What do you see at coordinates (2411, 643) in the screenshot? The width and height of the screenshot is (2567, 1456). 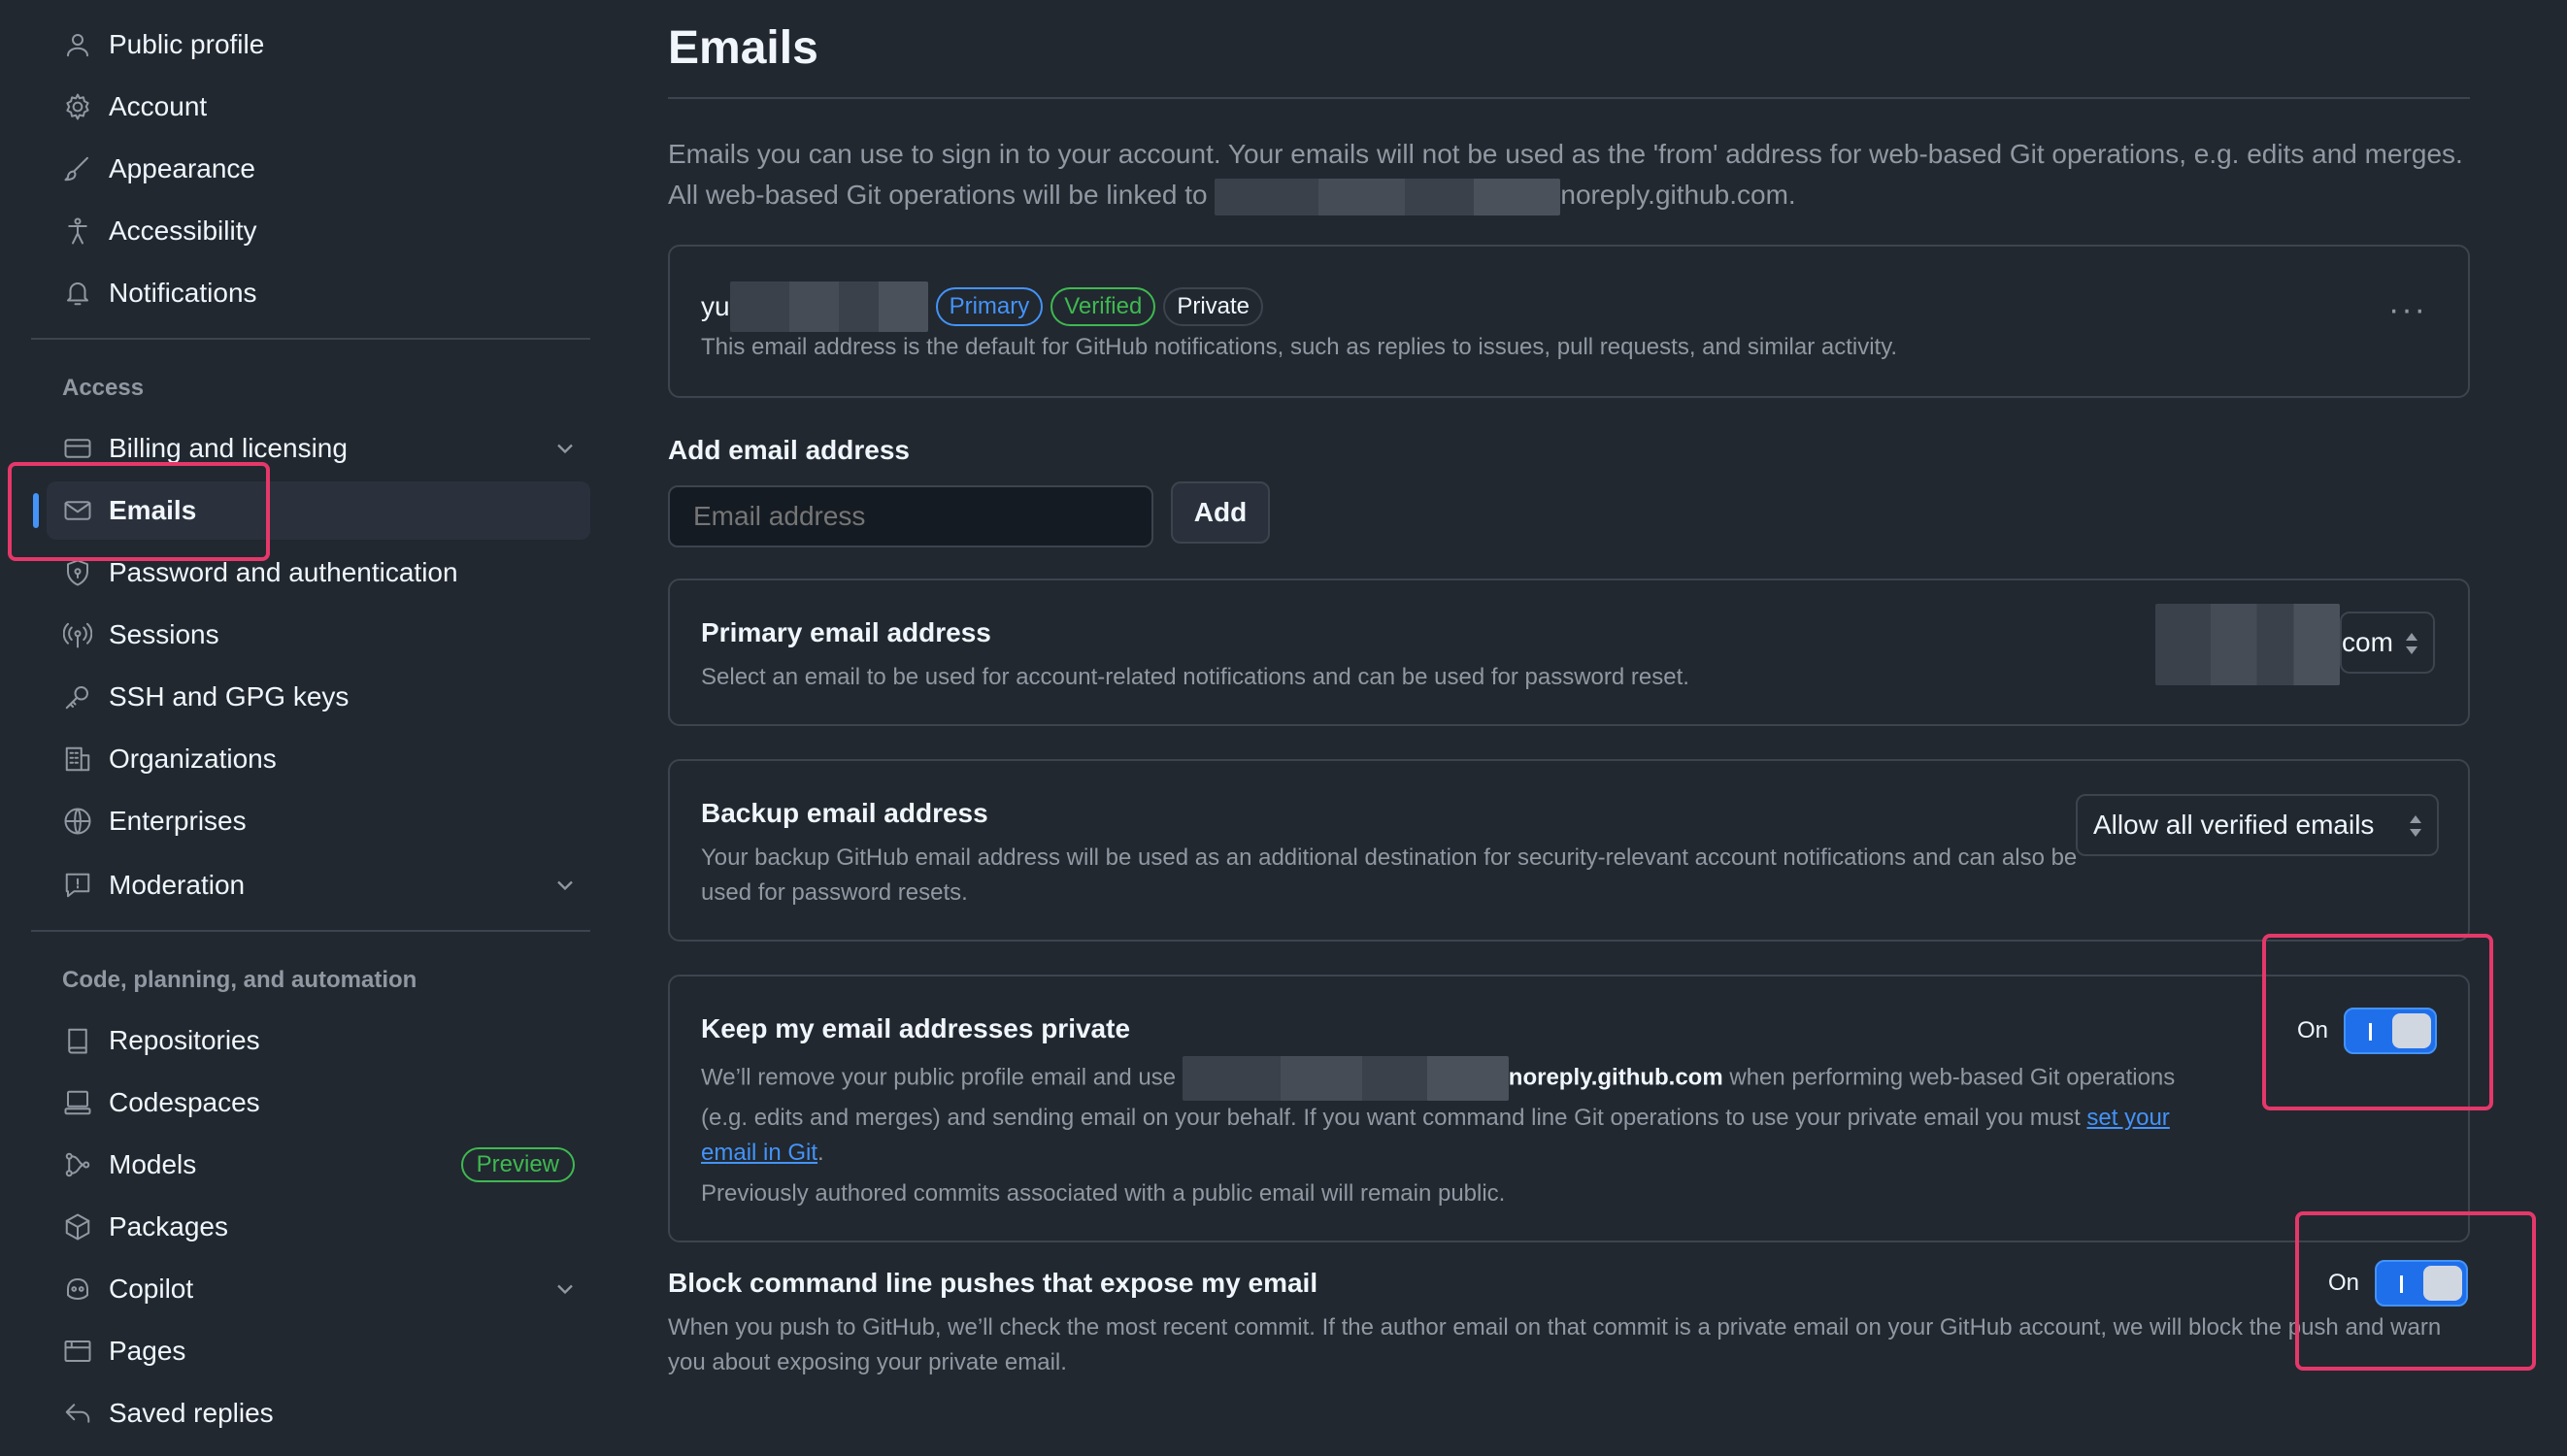 I see `select-arrows-icon` at bounding box center [2411, 643].